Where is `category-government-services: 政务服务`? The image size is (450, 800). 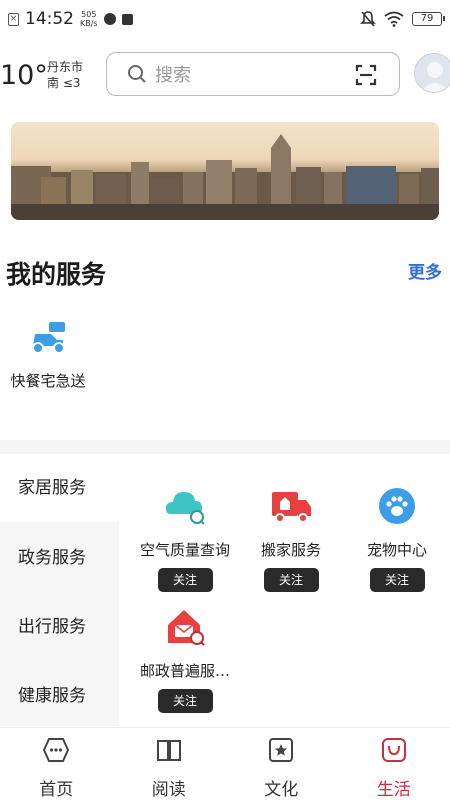 category-government-services: 政务服务 is located at coordinates (59, 558).